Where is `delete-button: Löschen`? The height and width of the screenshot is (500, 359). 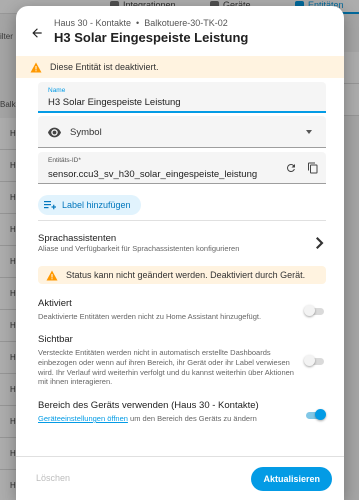
delete-button: Löschen is located at coordinates (53, 478).